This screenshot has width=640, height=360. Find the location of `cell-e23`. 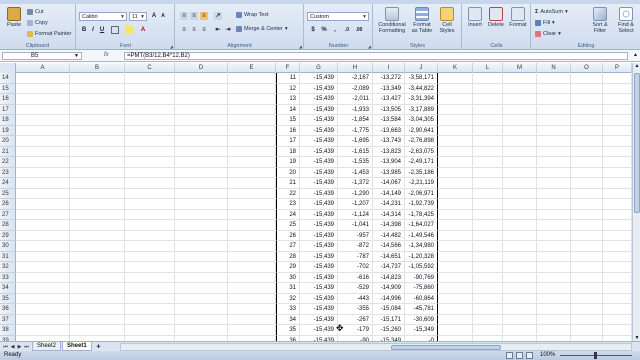

cell-e23 is located at coordinates (252, 172).